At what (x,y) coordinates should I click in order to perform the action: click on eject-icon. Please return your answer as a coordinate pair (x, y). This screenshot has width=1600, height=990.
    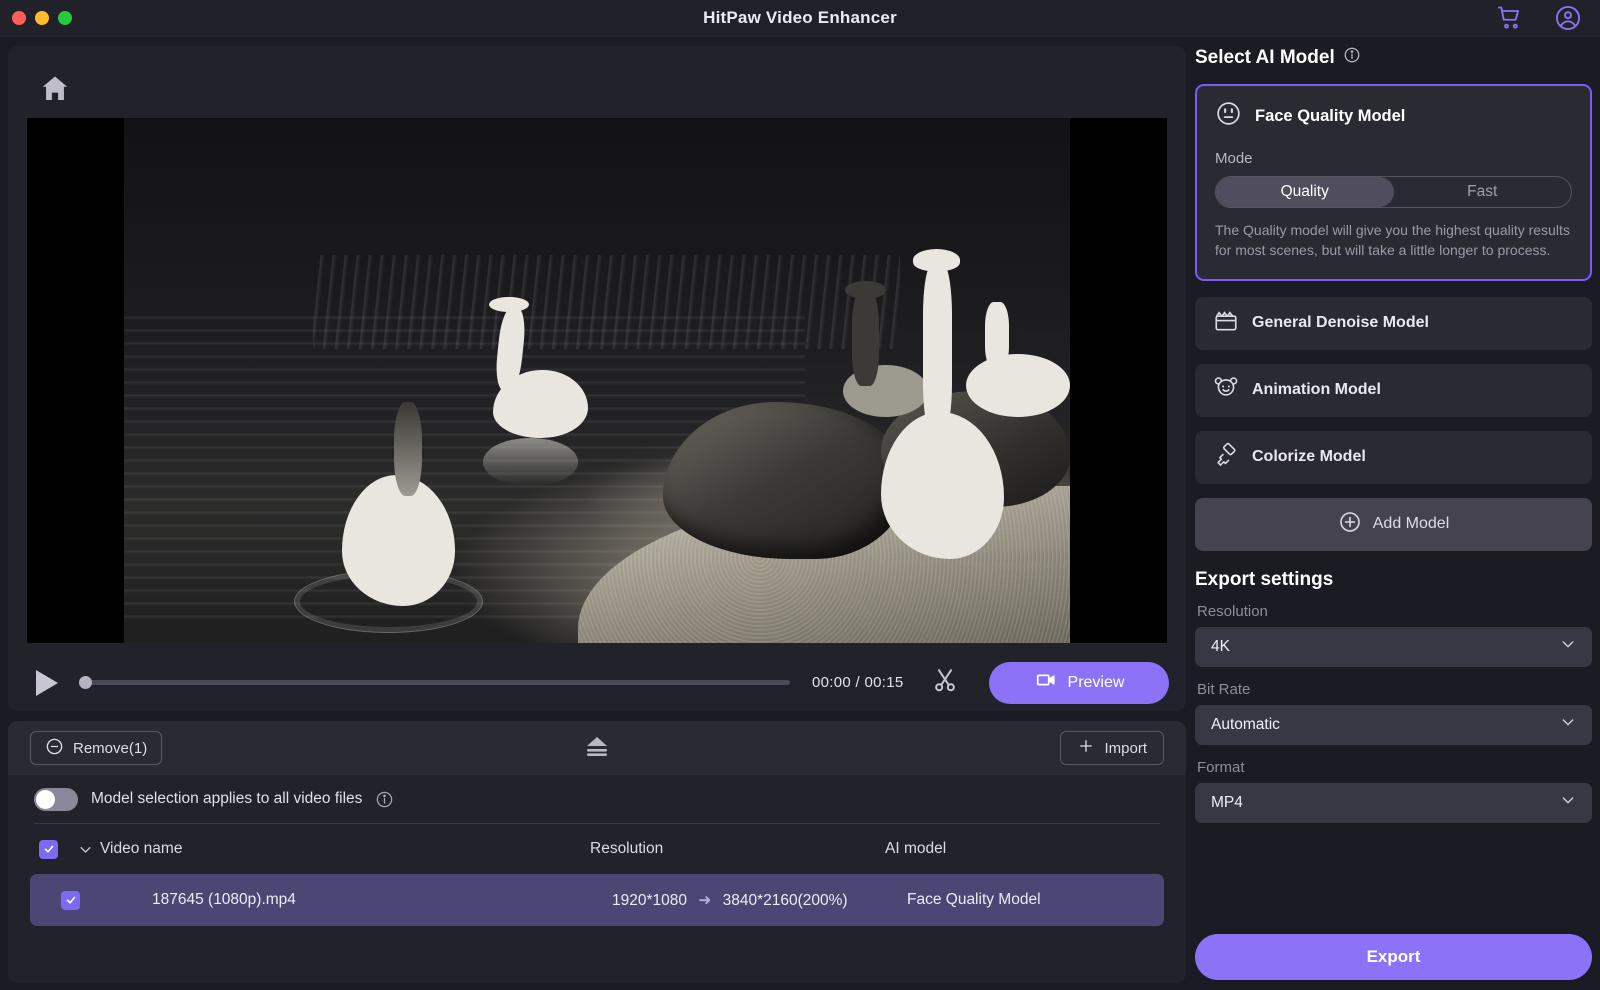
    Looking at the image, I should click on (597, 748).